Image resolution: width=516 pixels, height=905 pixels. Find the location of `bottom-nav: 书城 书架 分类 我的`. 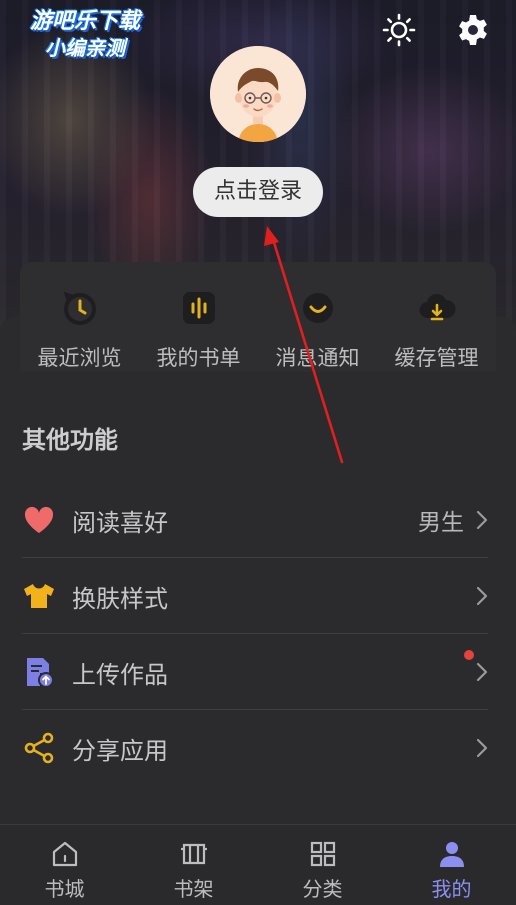

bottom-nav: 书城 书架 分类 我的 is located at coordinates (258, 864).